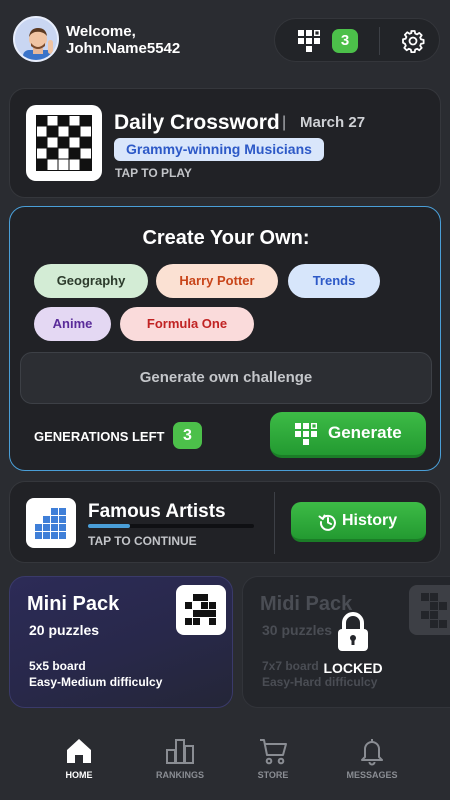 Image resolution: width=450 pixels, height=800 pixels. I want to click on card-divider, so click(274, 523).